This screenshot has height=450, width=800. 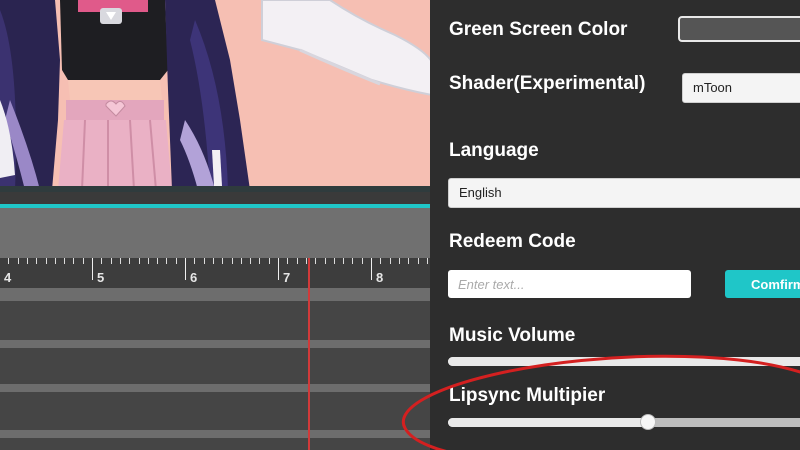 I want to click on ruler-tick-label: 4, so click(x=8, y=277).